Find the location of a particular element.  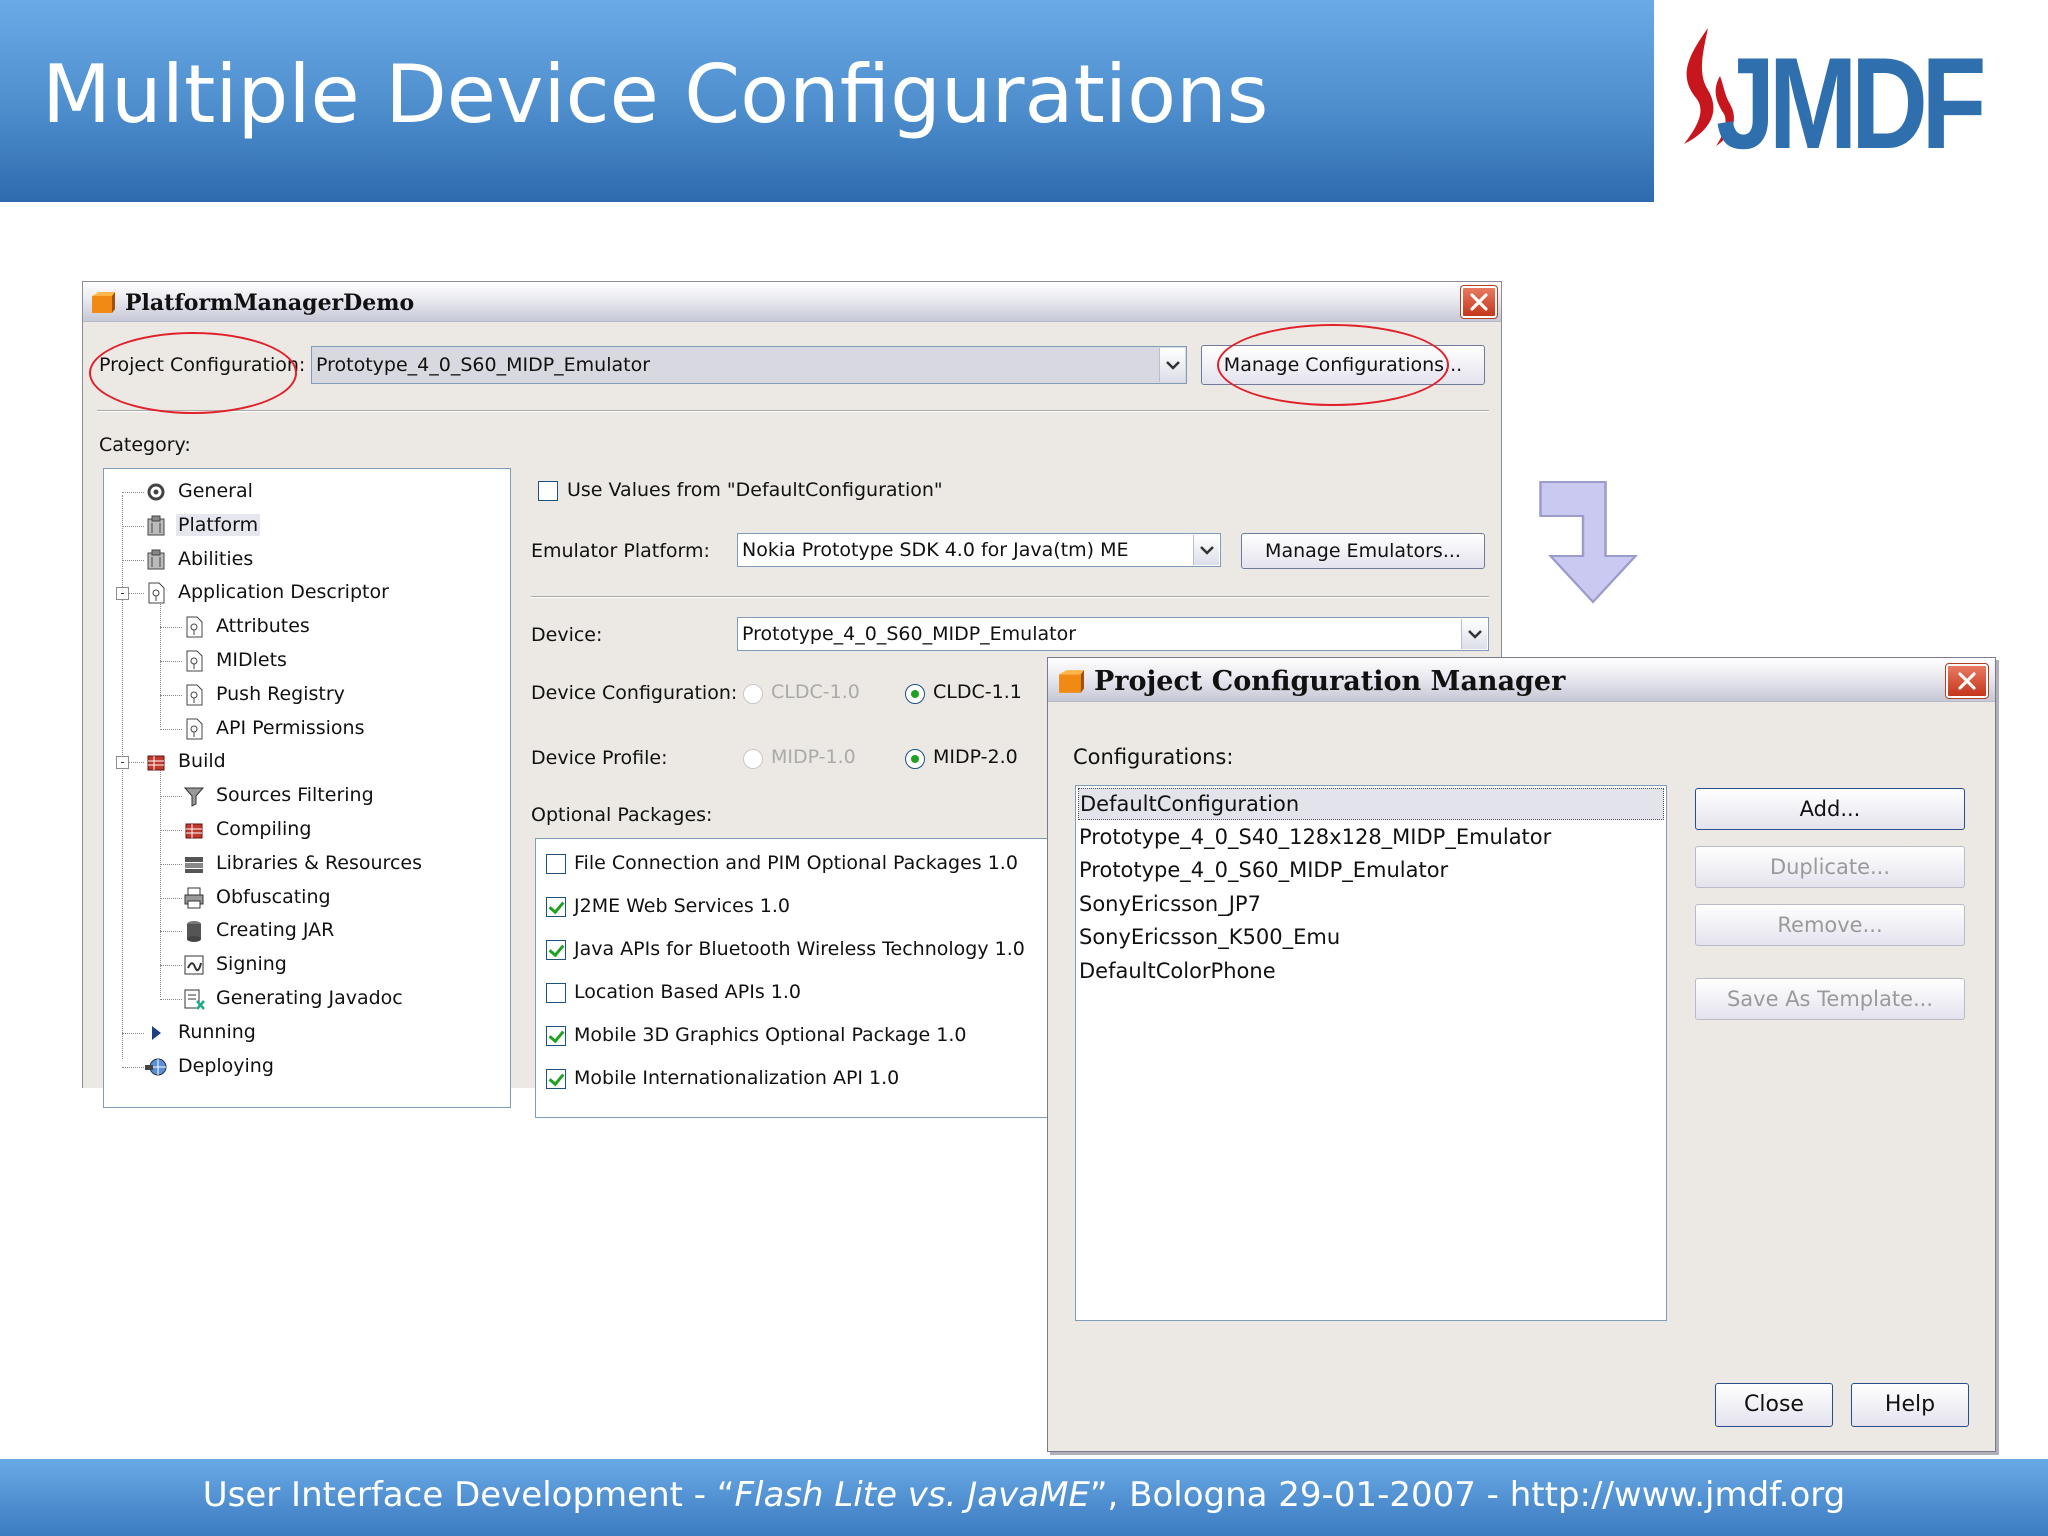

configuration-item: SonyEricsson_JP7 is located at coordinates (1371, 905).